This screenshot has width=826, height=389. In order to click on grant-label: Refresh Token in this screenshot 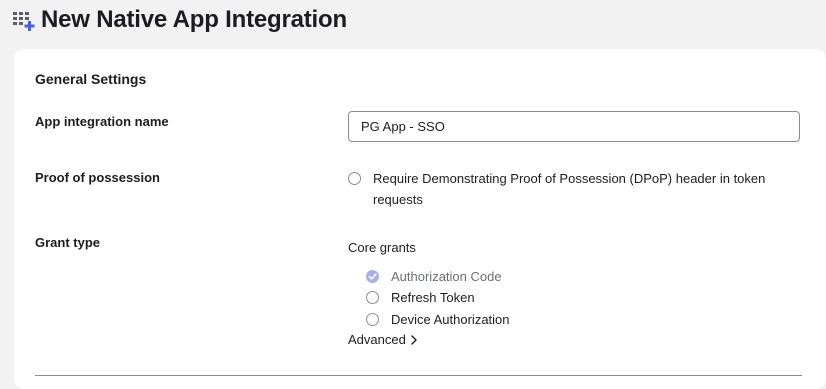, I will do `click(433, 297)`.